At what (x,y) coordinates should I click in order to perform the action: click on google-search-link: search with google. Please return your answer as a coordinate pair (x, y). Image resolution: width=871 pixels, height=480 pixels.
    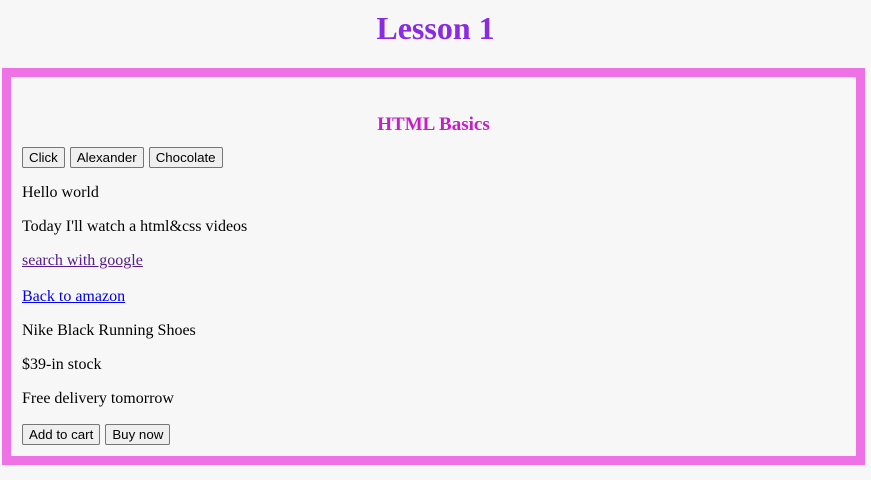
    Looking at the image, I should click on (82, 260).